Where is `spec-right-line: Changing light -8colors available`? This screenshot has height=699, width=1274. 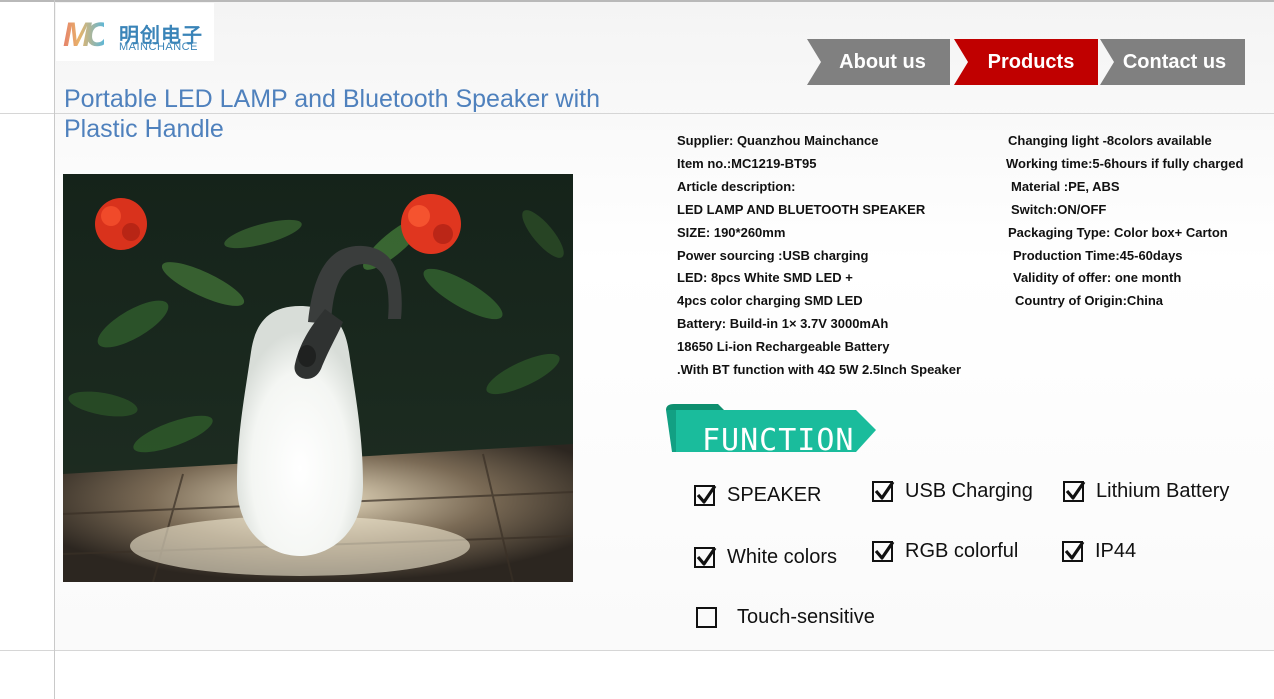
spec-right-line: Changing light -8colors available is located at coordinates (1110, 140).